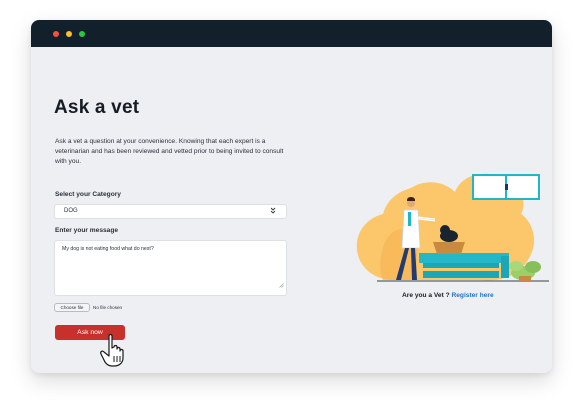 The image size is (582, 413). What do you see at coordinates (69, 34) in the screenshot?
I see `minimize-window-icon` at bounding box center [69, 34].